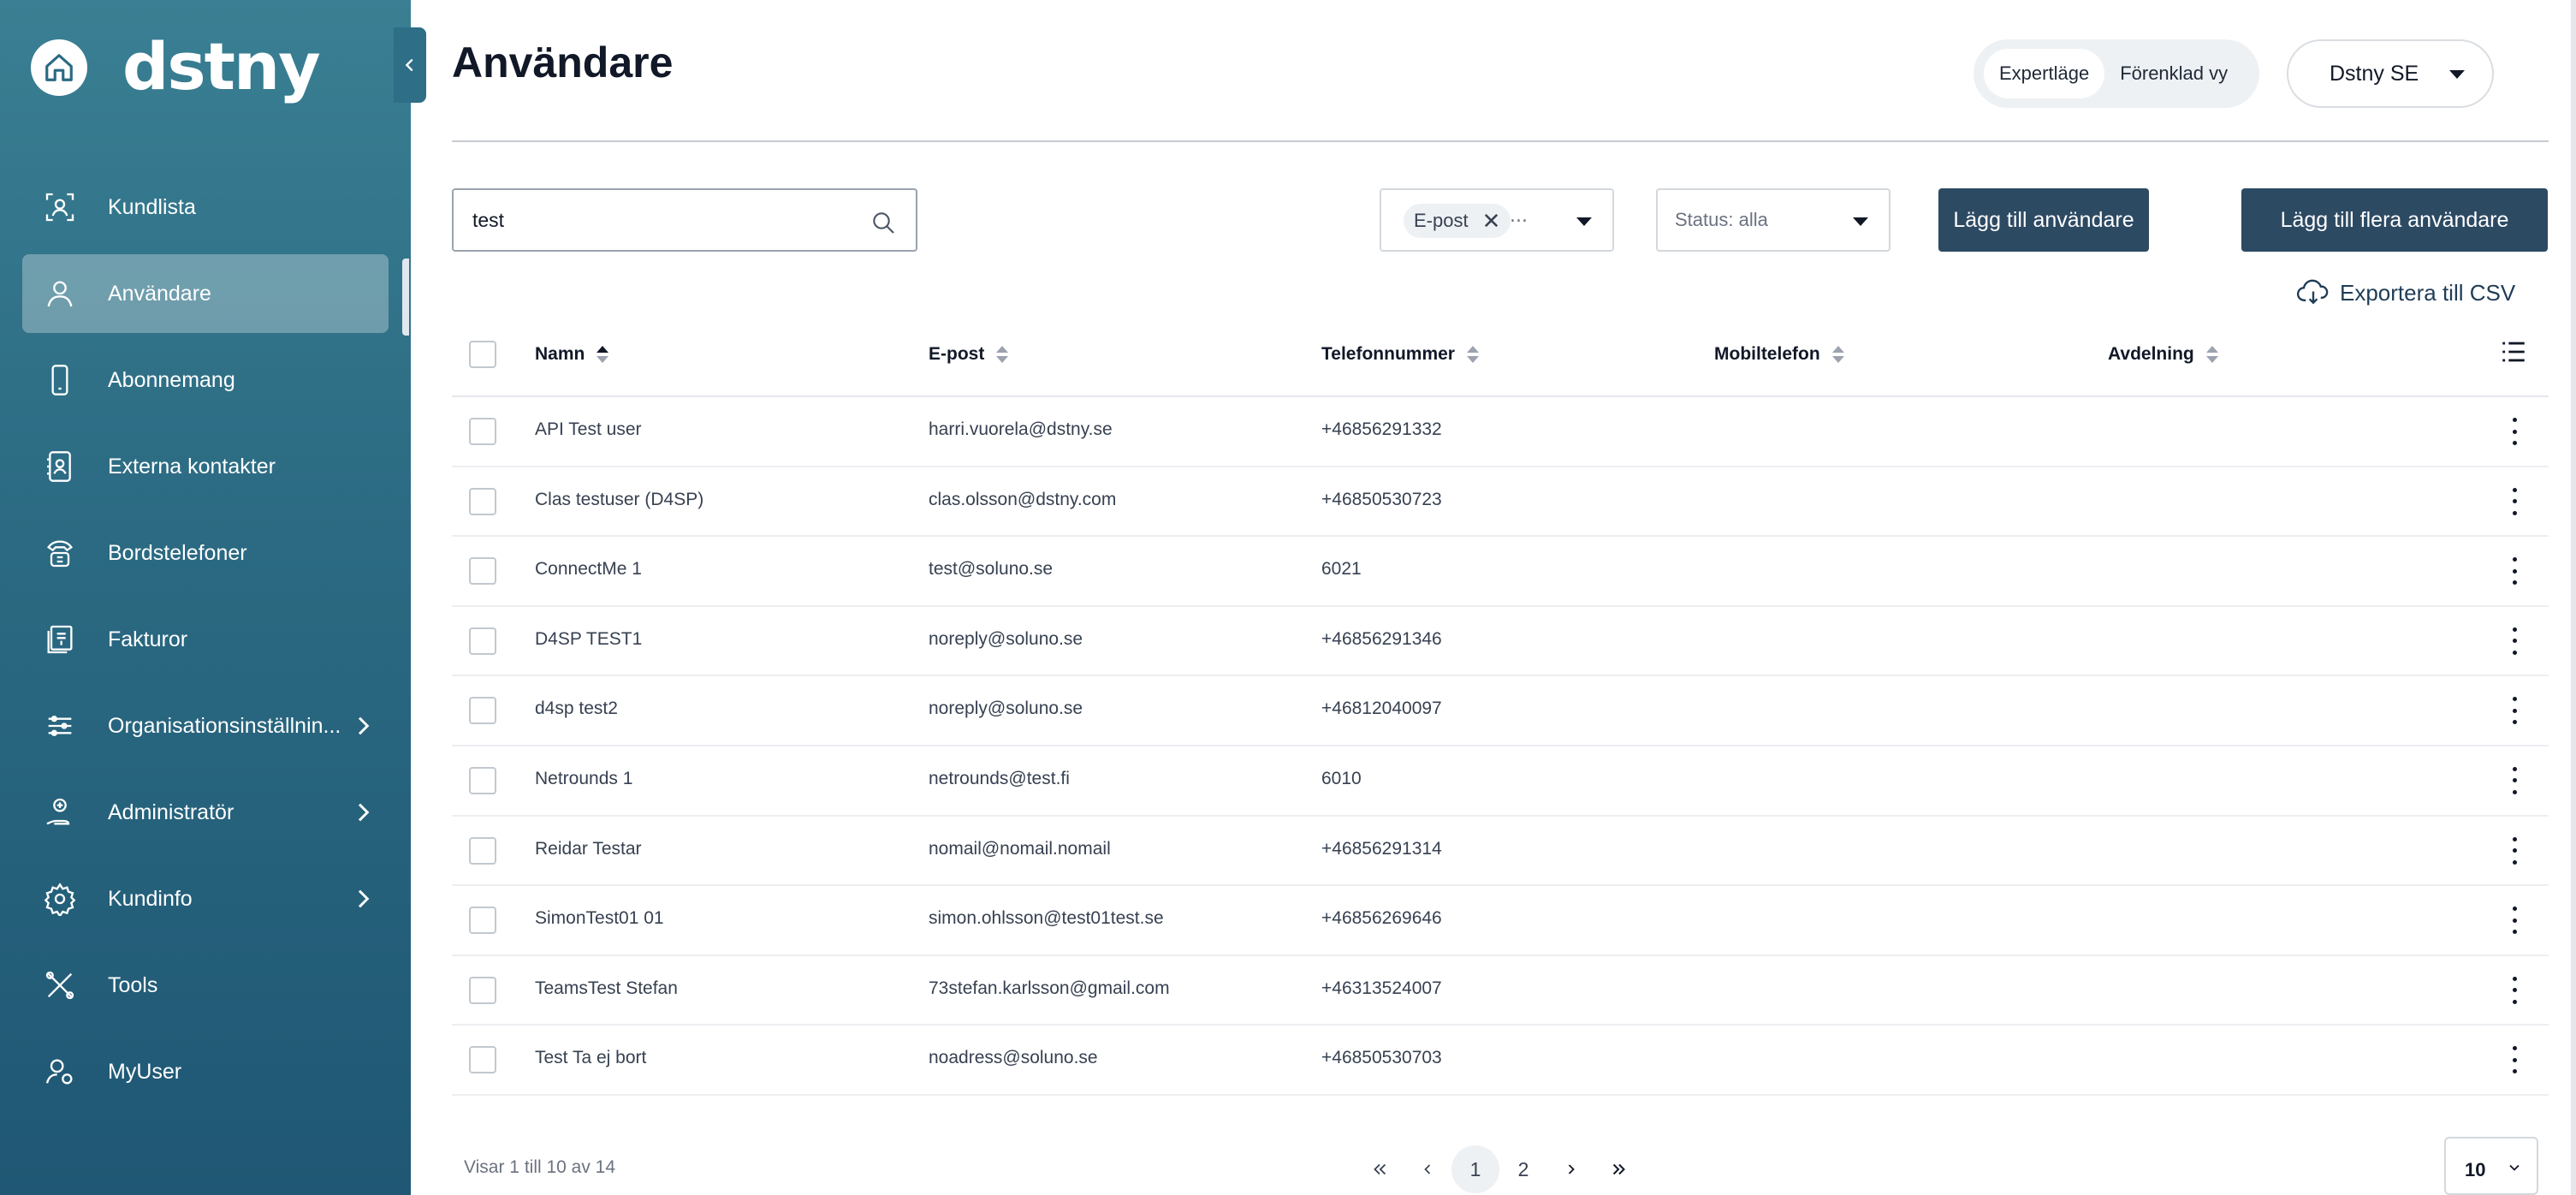  What do you see at coordinates (2513, 351) in the screenshot?
I see `column-settings-icon` at bounding box center [2513, 351].